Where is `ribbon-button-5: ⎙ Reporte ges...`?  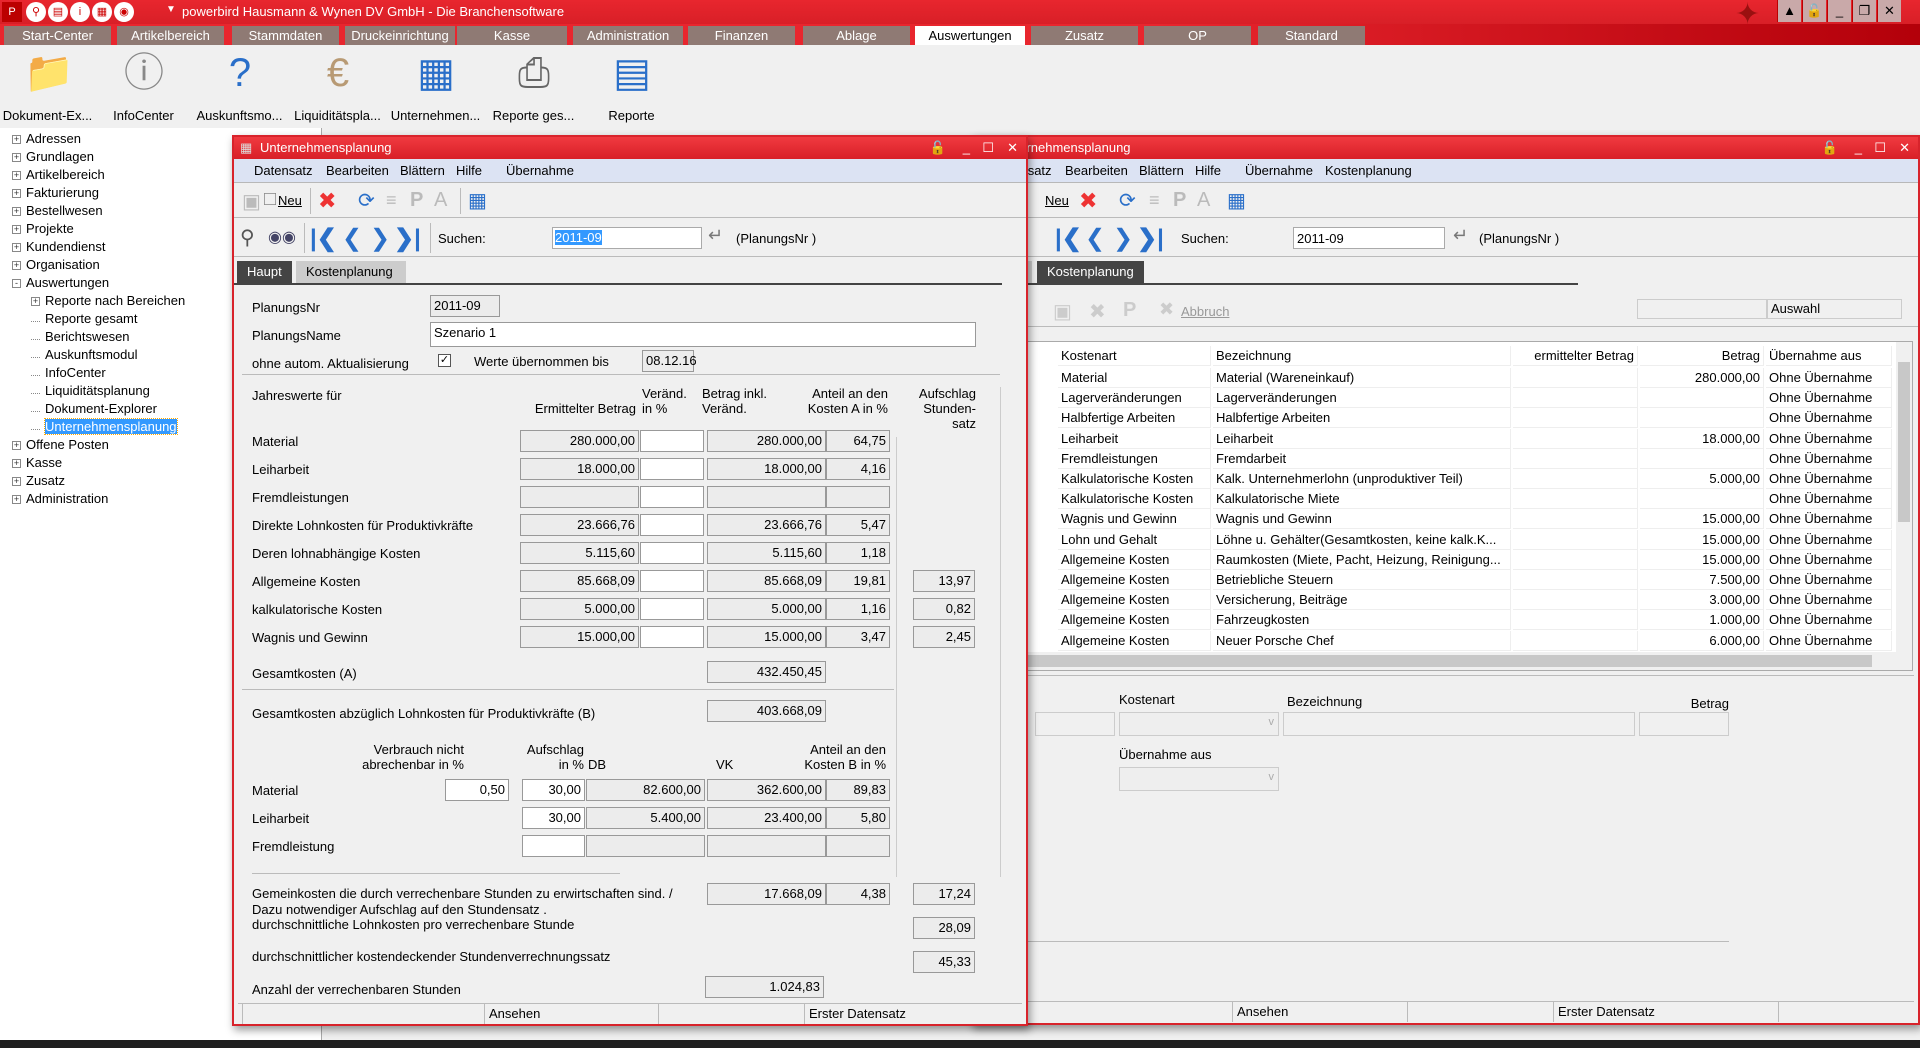
ribbon-button-5: ⎙ Reporte ges... is located at coordinates (533, 85).